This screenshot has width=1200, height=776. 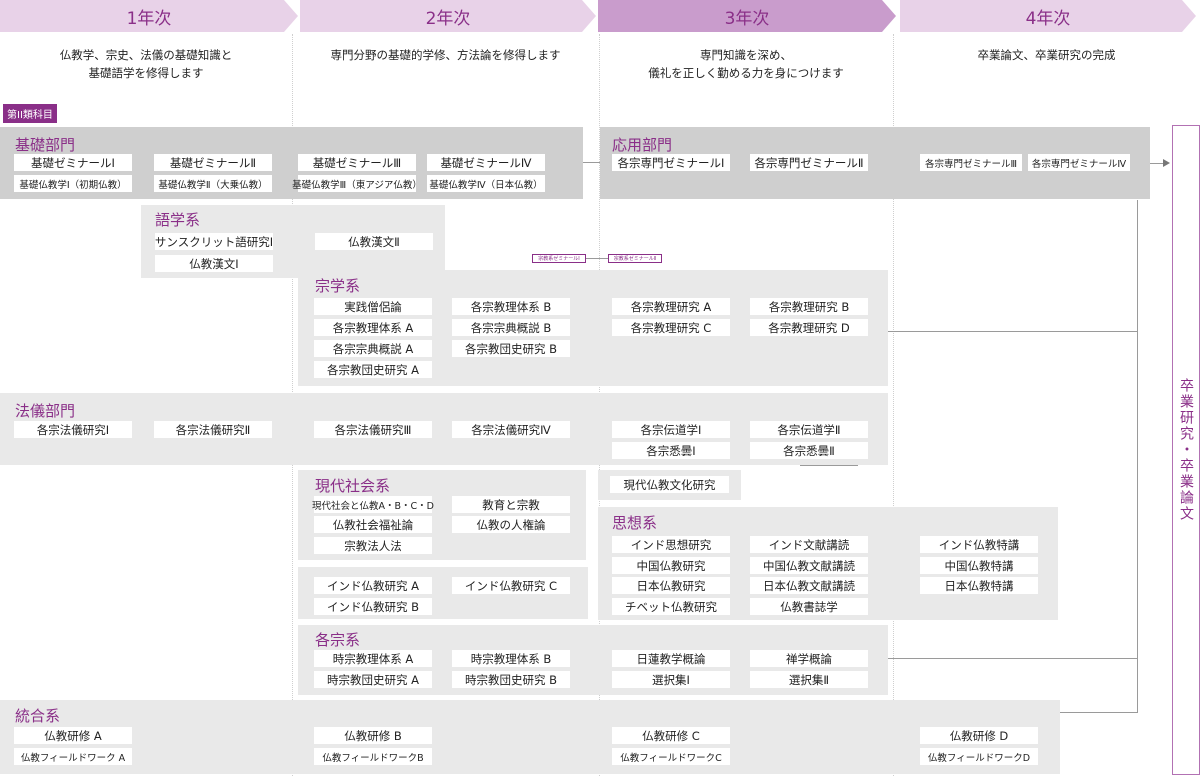 I want to click on course-nichiren-gairon: 日蓮教学概論, so click(x=671, y=658).